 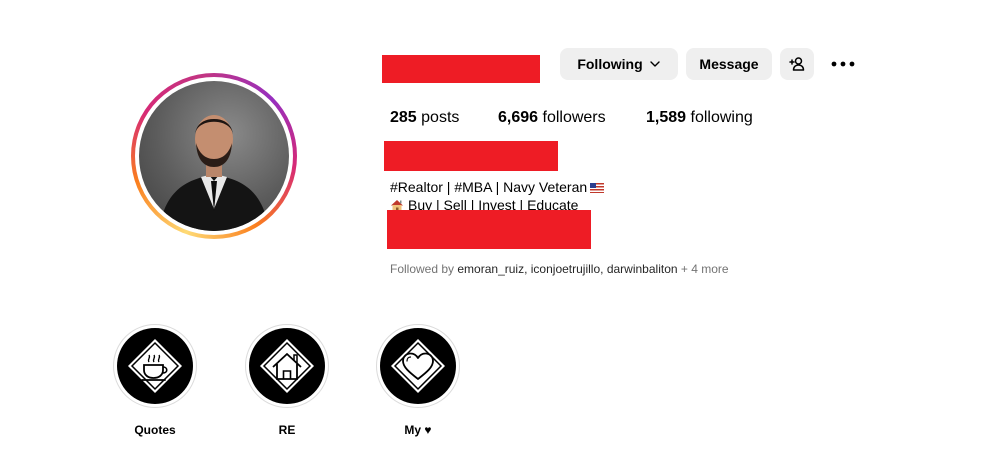 I want to click on followed-by-prefix: Followed by, so click(x=422, y=269).